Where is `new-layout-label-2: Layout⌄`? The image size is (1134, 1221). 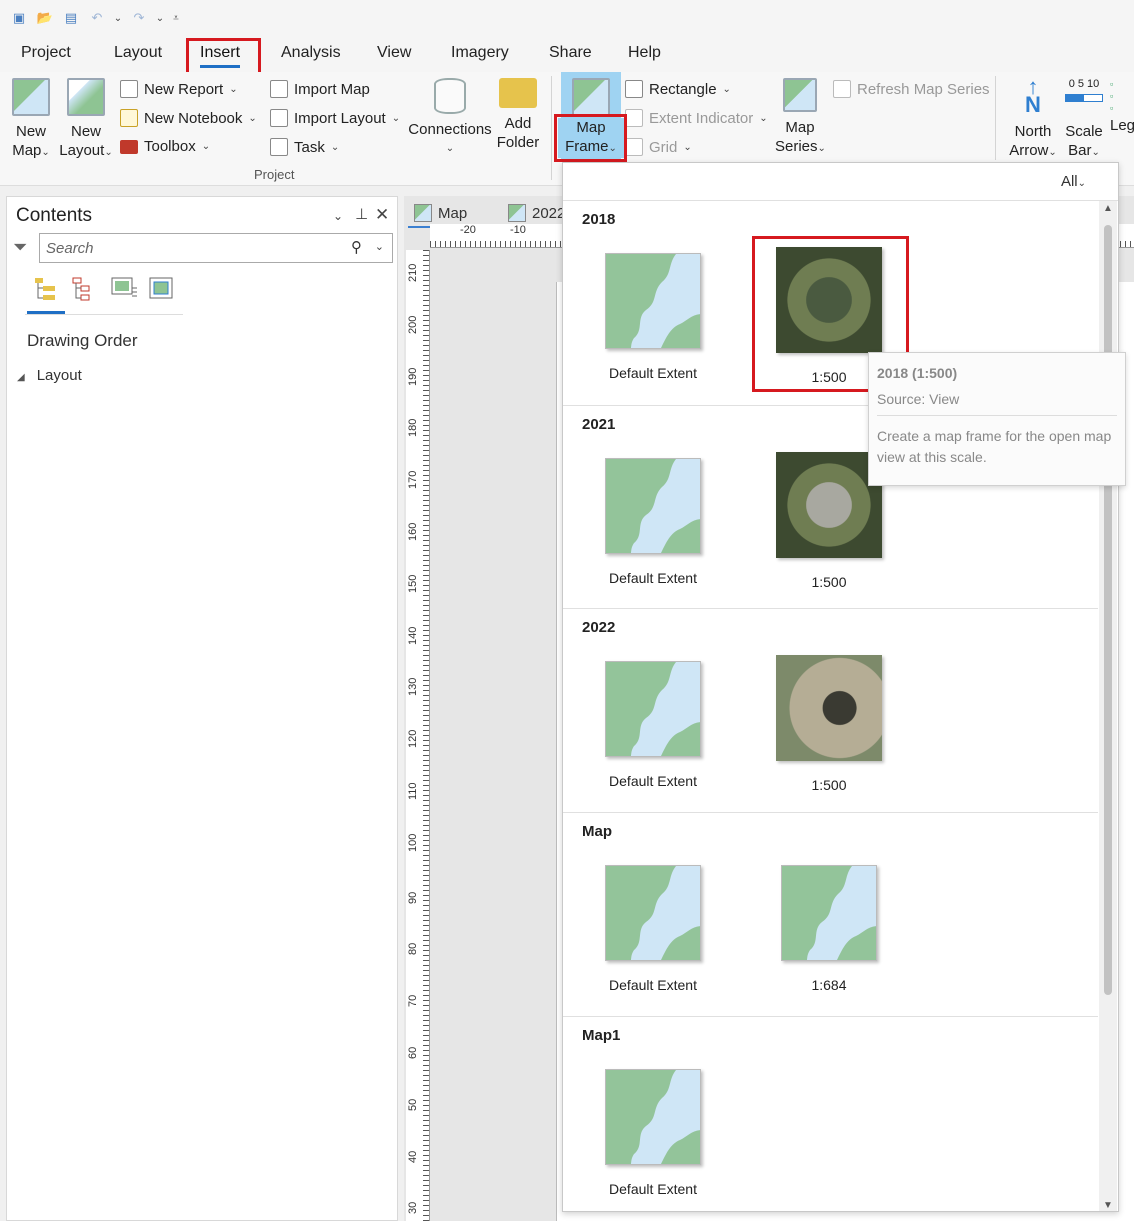
new-layout-label-2: Layout⌄ is located at coordinates (86, 151).